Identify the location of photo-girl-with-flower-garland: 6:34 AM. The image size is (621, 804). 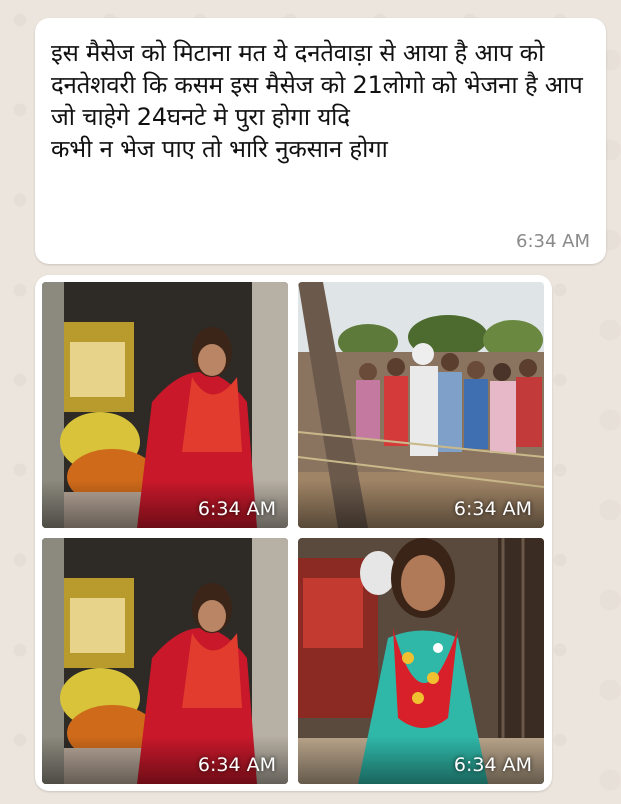
(421, 661).